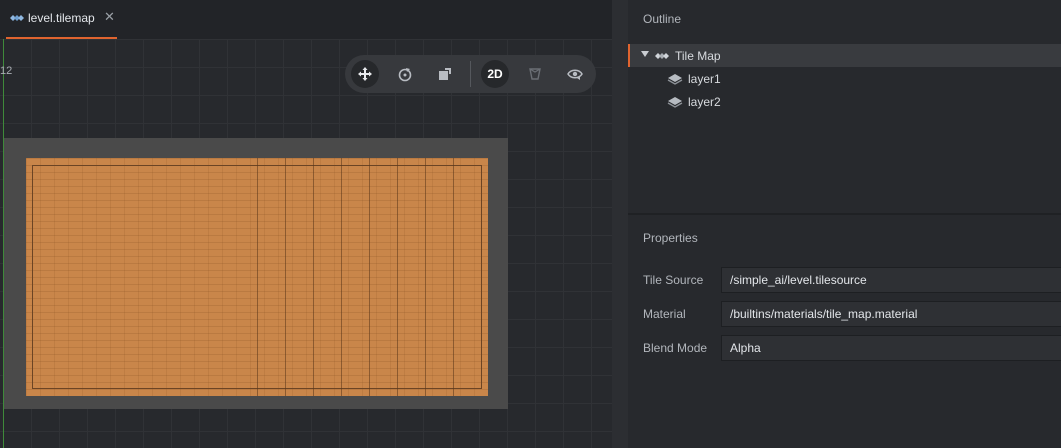  What do you see at coordinates (704, 102) in the screenshot?
I see `outline-item-label: layer2` at bounding box center [704, 102].